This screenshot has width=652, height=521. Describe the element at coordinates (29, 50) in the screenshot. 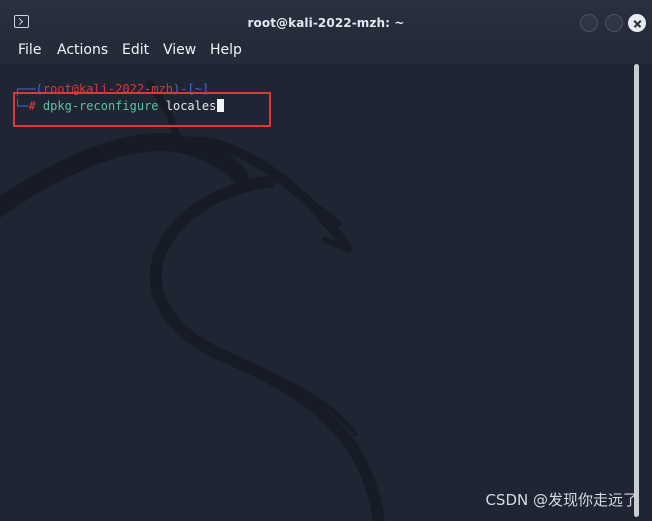

I see `menu-file: File` at that location.